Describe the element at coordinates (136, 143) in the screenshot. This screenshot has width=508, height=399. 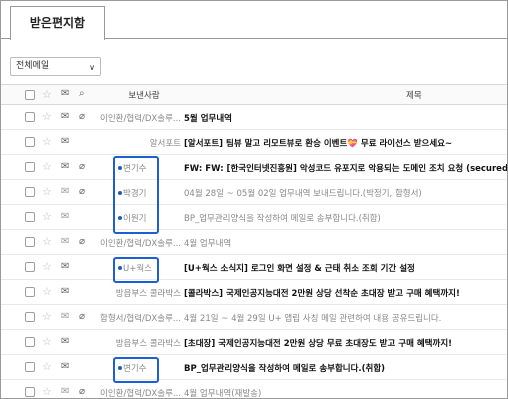
I see `sender-name: 알서포트` at that location.